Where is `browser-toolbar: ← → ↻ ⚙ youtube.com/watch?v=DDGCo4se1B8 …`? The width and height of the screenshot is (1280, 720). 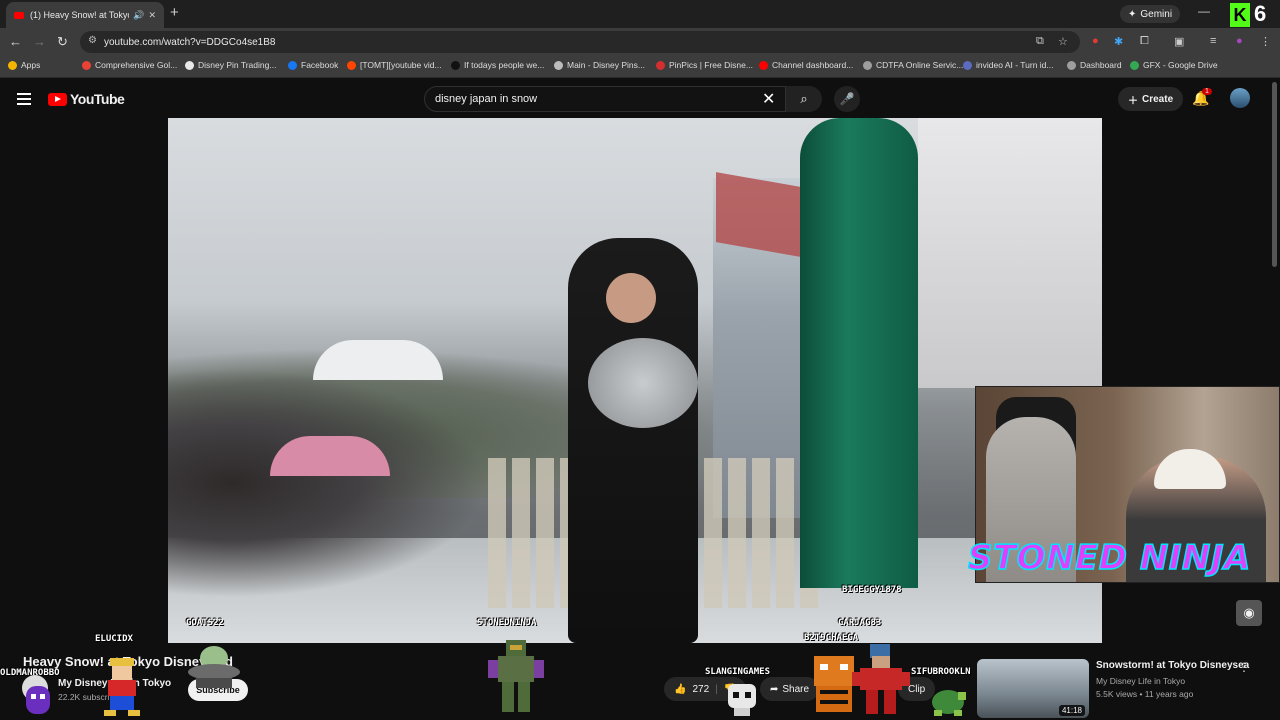 browser-toolbar: ← → ↻ ⚙ youtube.com/watch?v=DDGCo4se1B8 … is located at coordinates (640, 42).